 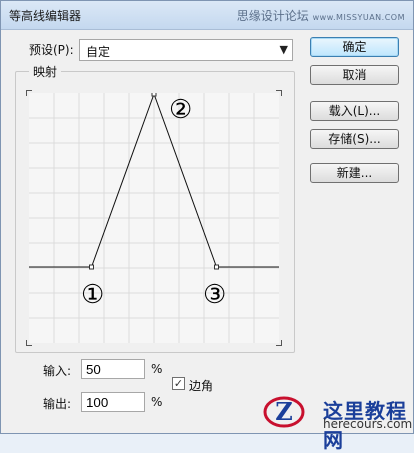 What do you see at coordinates (113, 402) in the screenshot?
I see `output-field` at bounding box center [113, 402].